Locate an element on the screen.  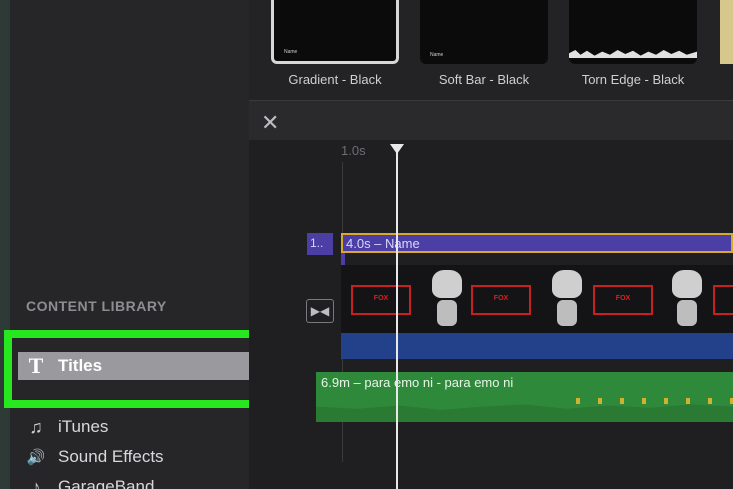
sidebar-item-itunes: ♫ iTunes is located at coordinates (133, 427).